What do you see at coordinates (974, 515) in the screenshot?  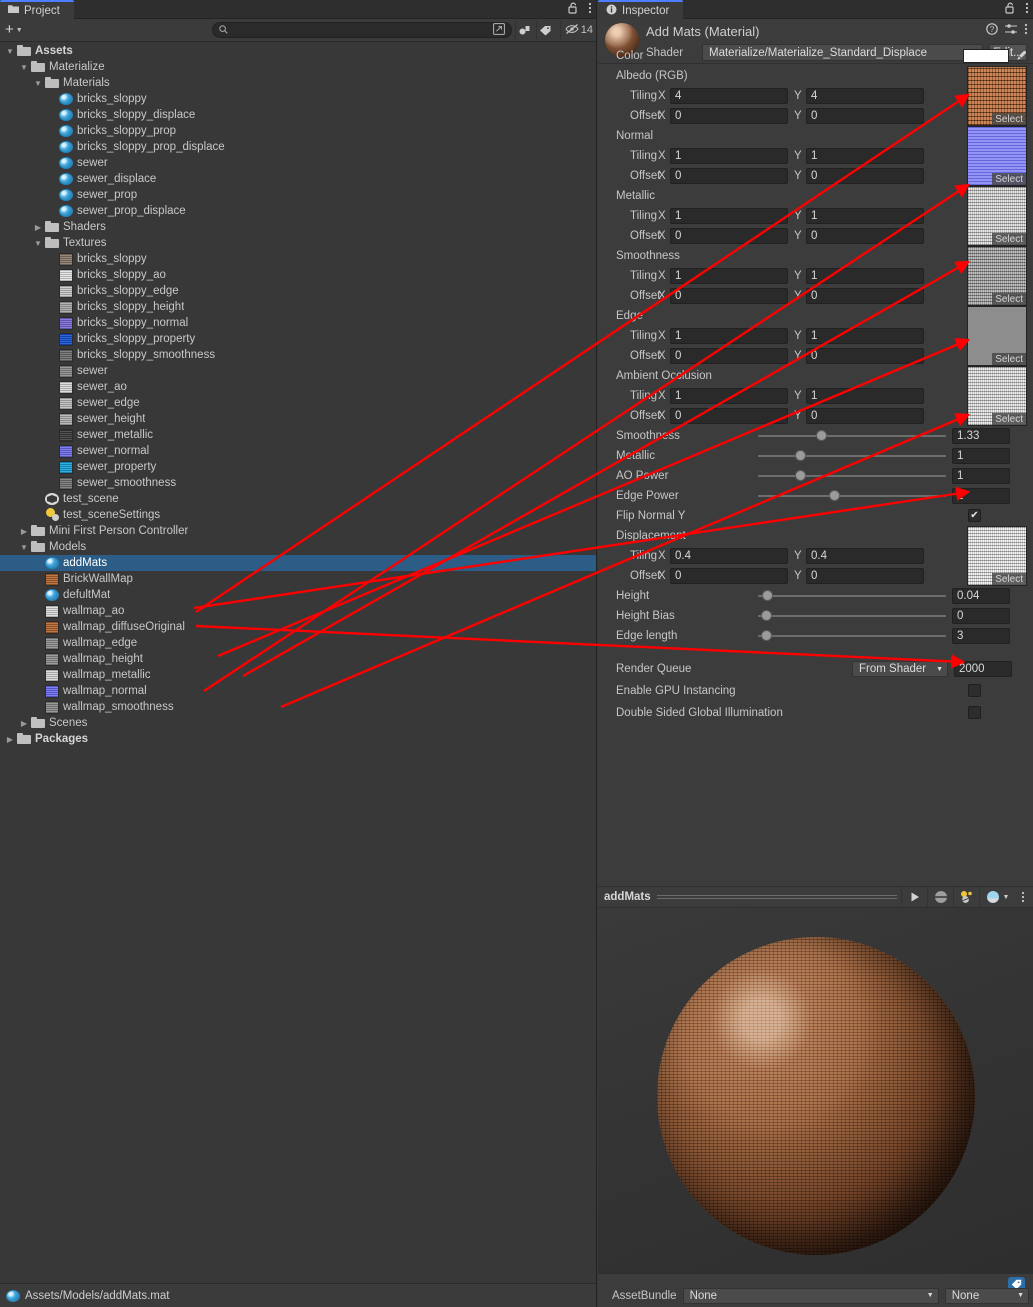 I see `flip-normal-y-checkbox: ✔` at bounding box center [974, 515].